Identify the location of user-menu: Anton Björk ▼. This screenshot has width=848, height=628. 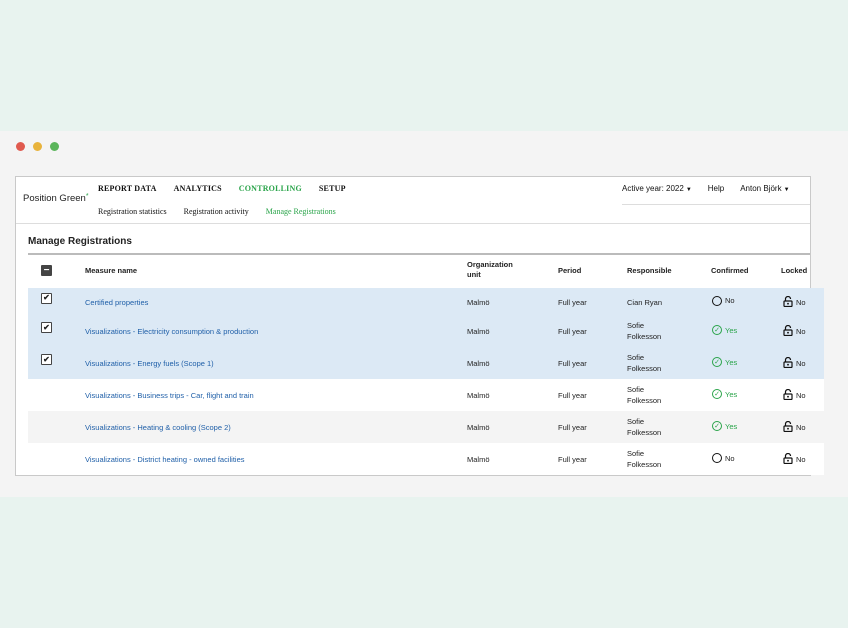
(764, 188).